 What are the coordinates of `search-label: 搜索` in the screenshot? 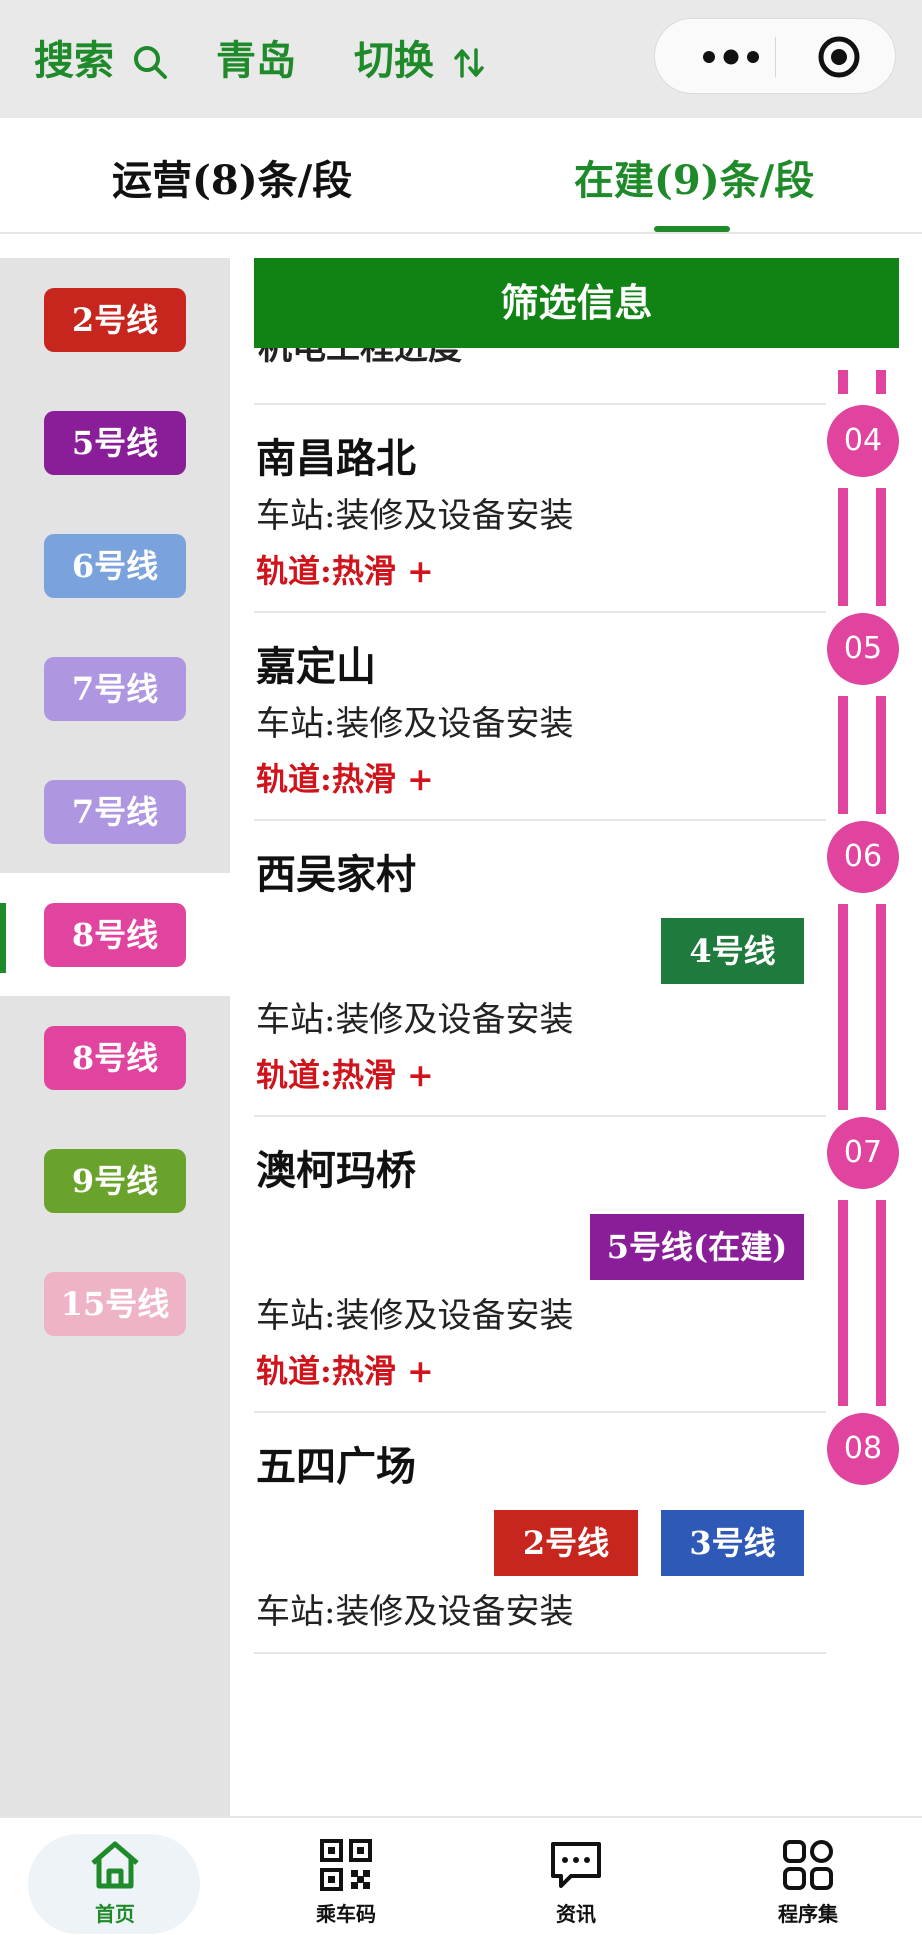 It's located at (74, 60).